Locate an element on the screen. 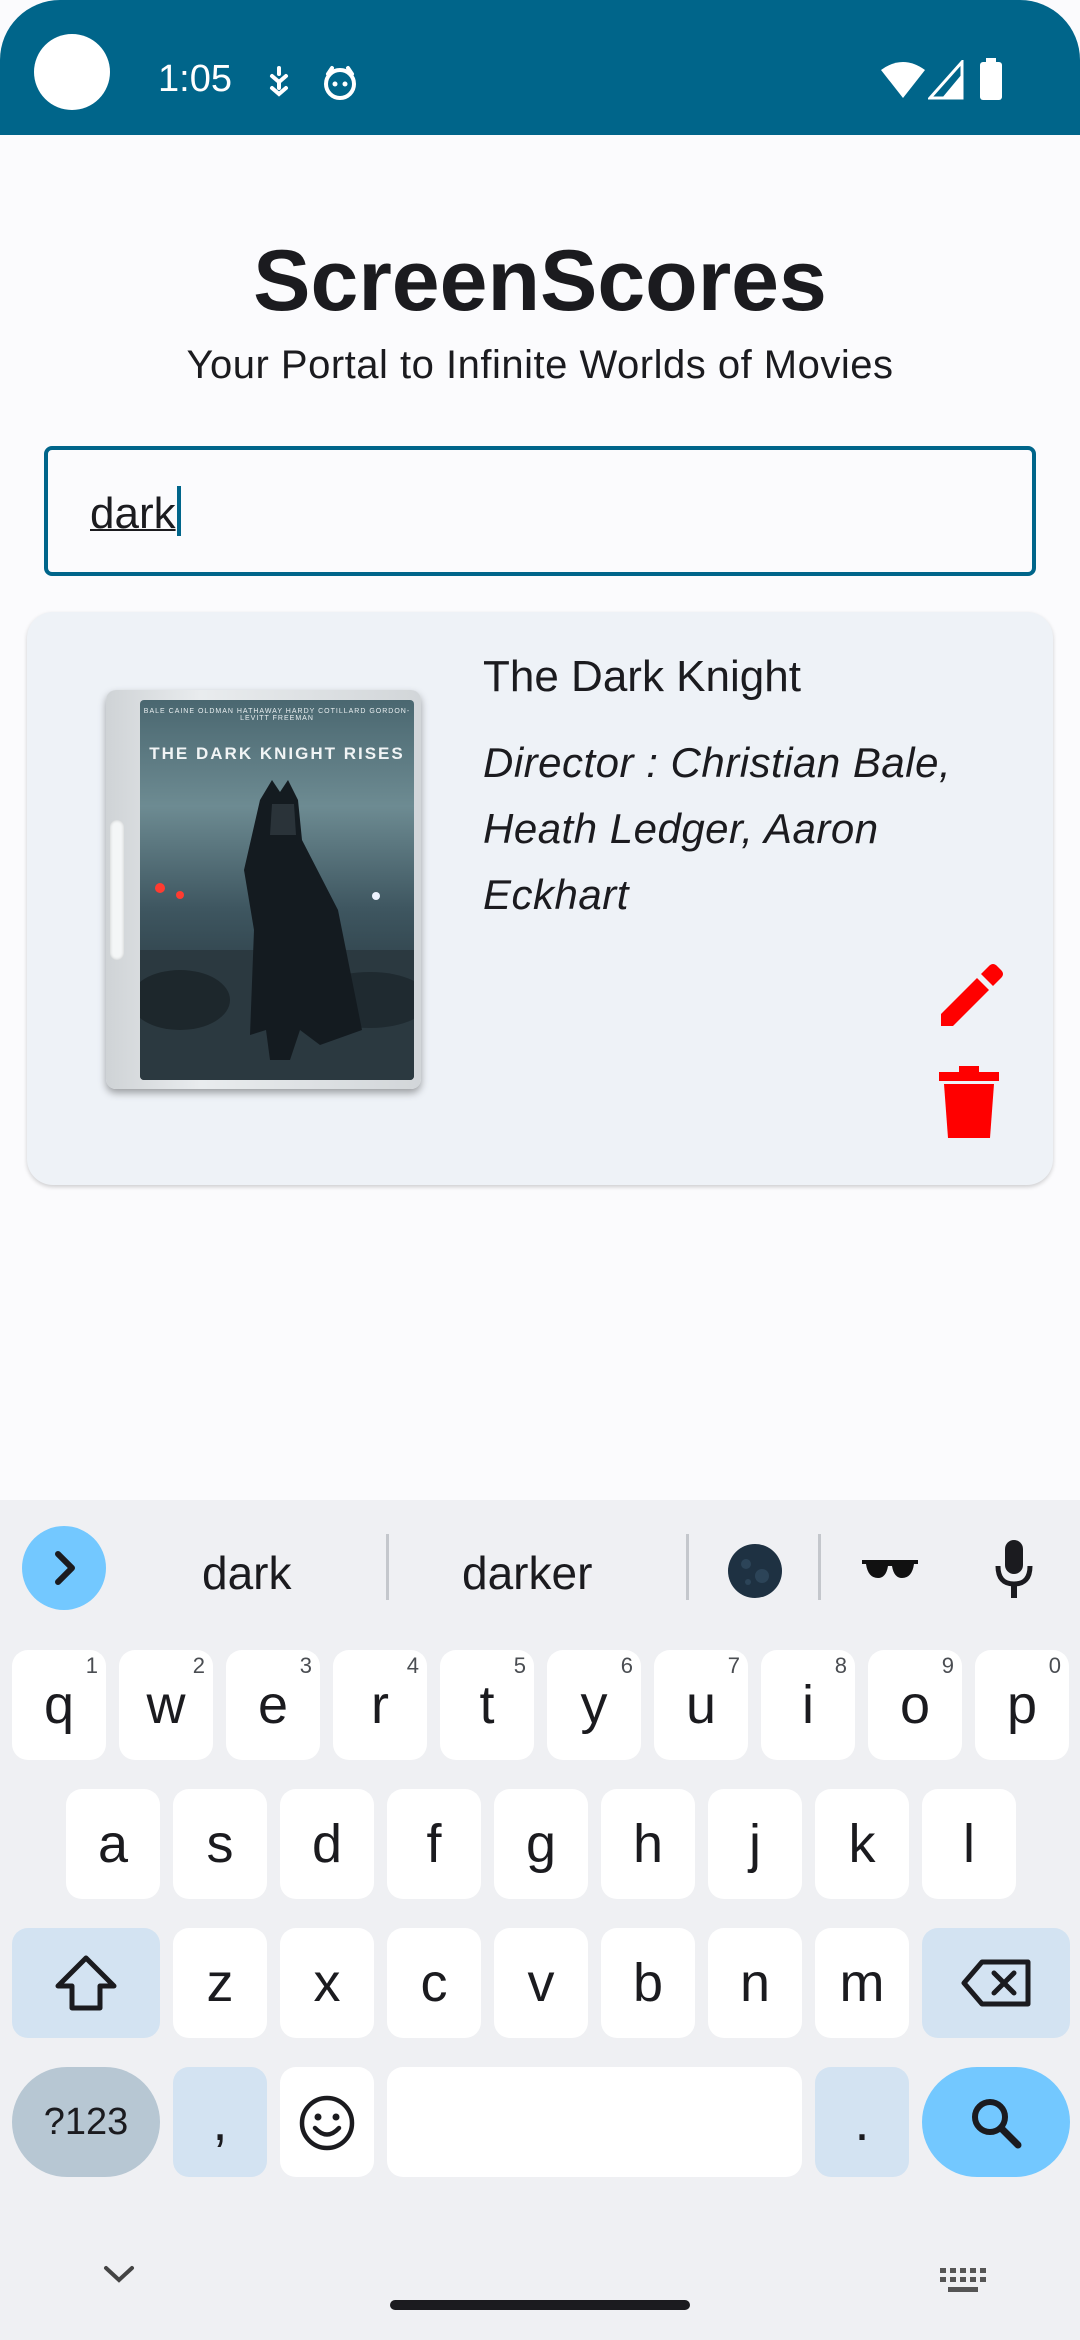 The width and height of the screenshot is (1080, 2340). search-icon is located at coordinates (997, 2124).